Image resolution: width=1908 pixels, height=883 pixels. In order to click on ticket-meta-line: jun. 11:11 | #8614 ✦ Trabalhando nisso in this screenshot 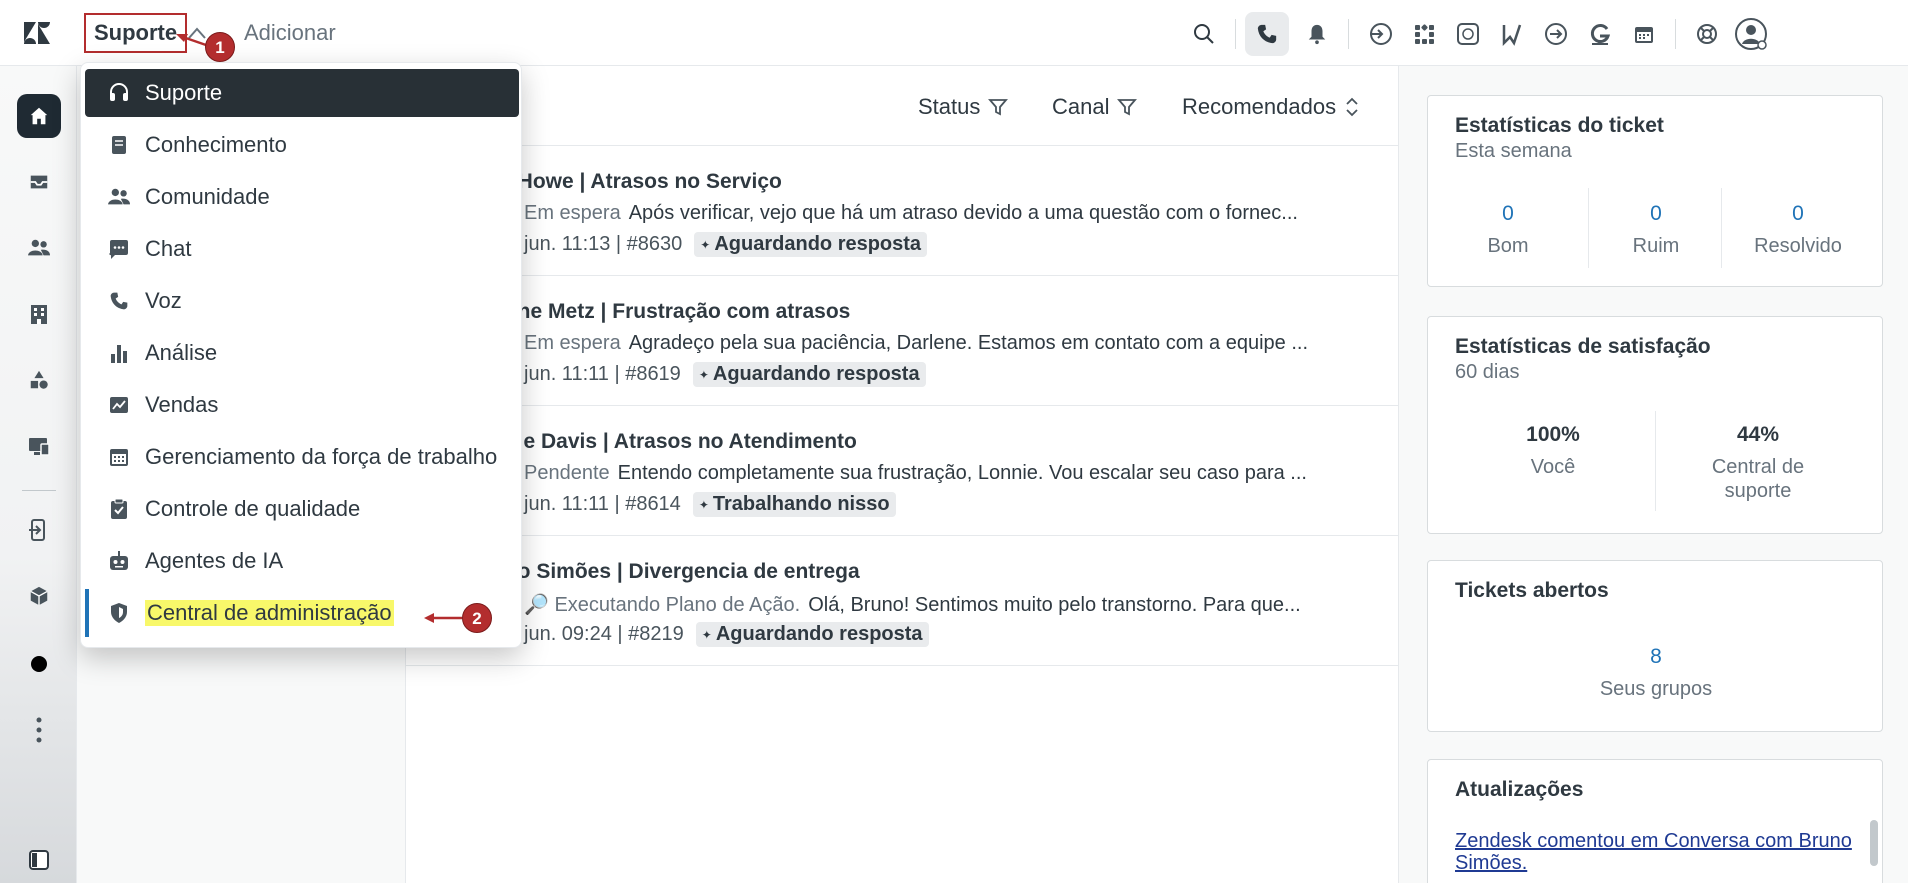, I will do `click(710, 504)`.